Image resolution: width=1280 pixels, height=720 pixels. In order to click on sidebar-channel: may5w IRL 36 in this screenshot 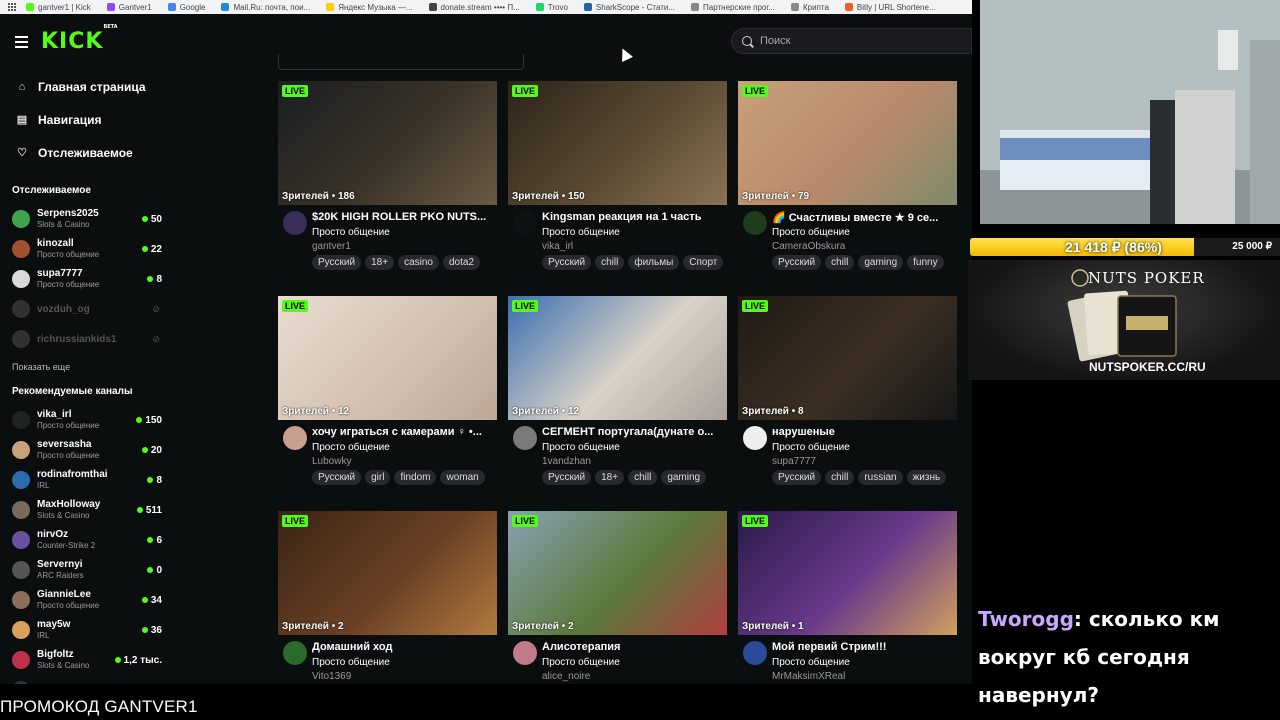, I will do `click(84, 630)`.